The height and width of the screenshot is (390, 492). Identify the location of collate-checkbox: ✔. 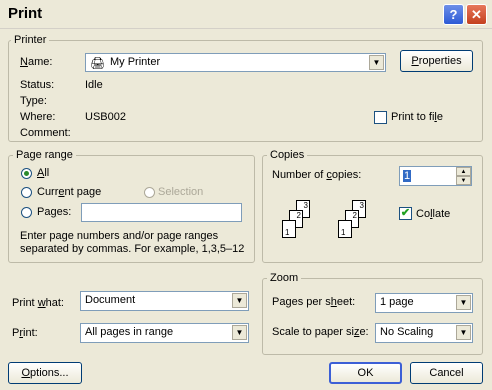
(405, 213).